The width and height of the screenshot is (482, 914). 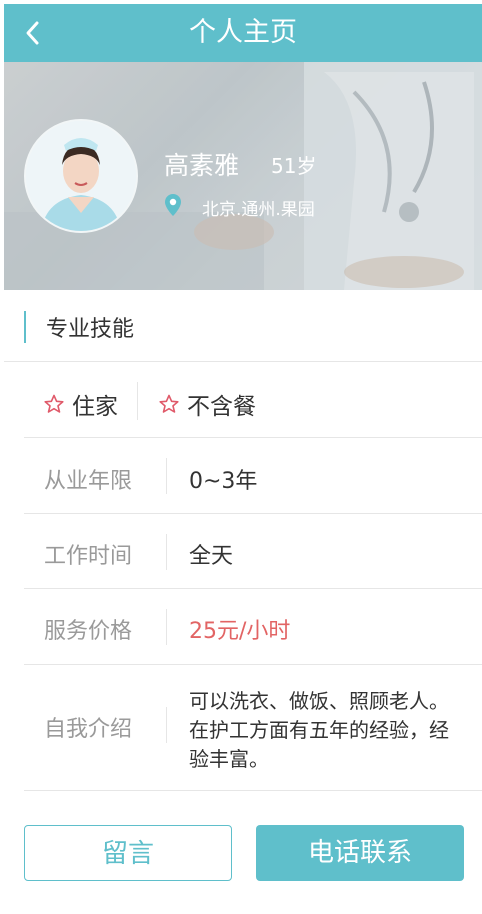 What do you see at coordinates (95, 407) in the screenshot?
I see `skill-tag-label: 住家` at bounding box center [95, 407].